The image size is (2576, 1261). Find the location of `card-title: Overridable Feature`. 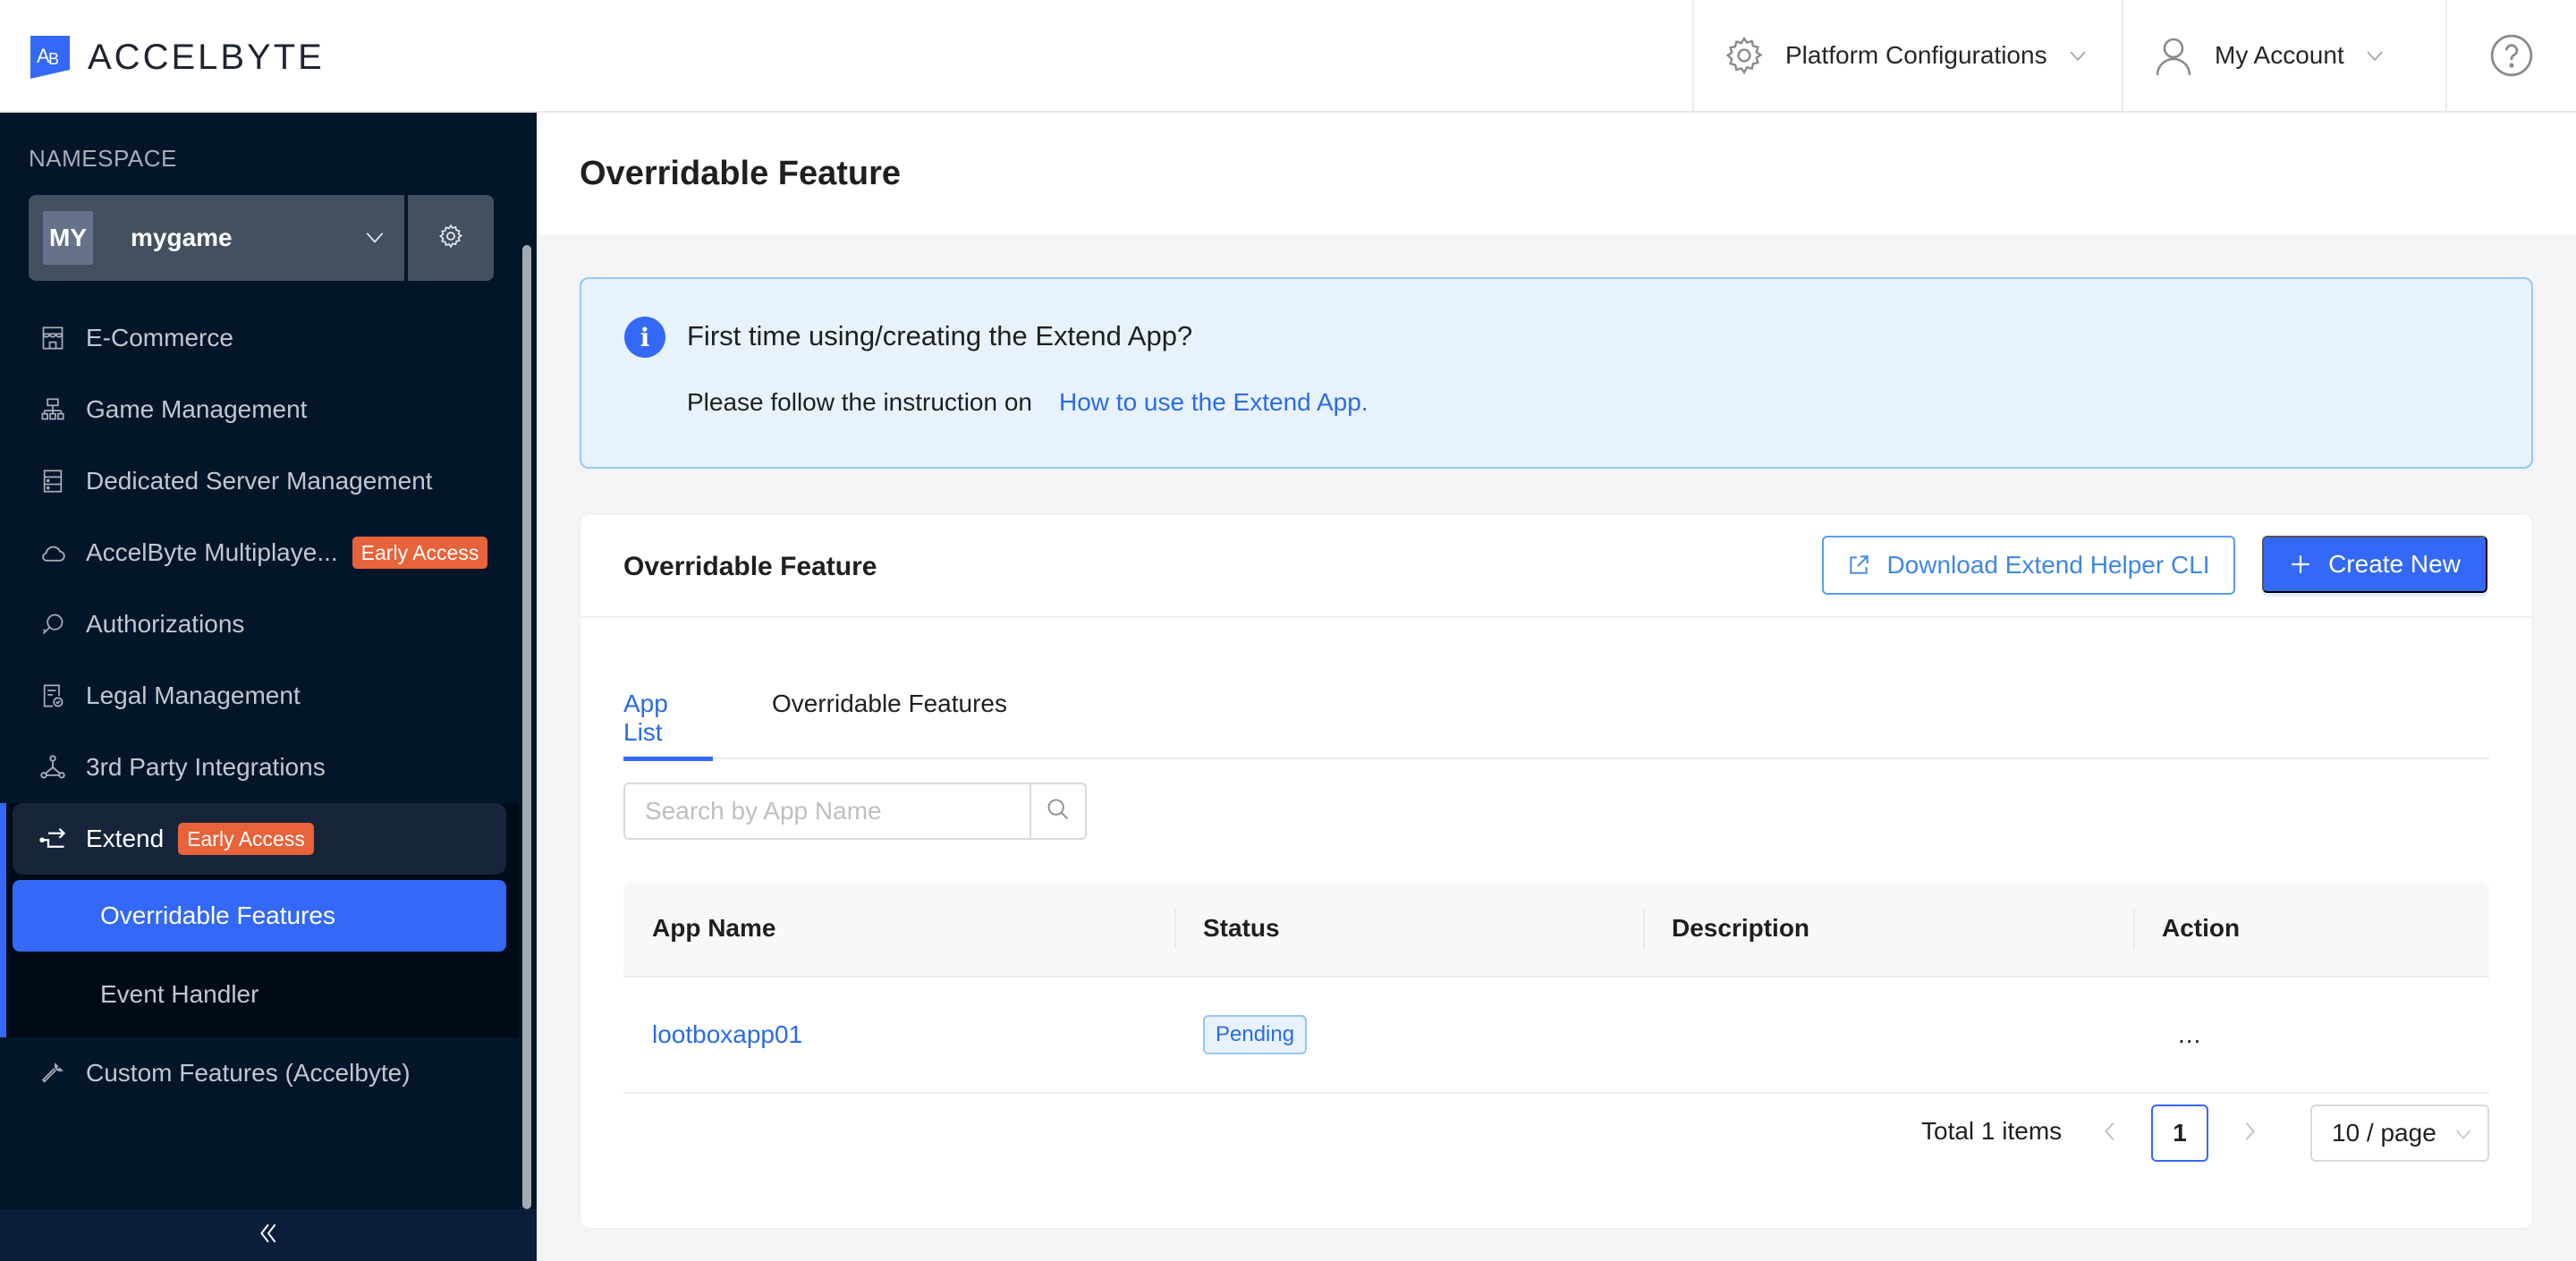

card-title: Overridable Feature is located at coordinates (750, 566).